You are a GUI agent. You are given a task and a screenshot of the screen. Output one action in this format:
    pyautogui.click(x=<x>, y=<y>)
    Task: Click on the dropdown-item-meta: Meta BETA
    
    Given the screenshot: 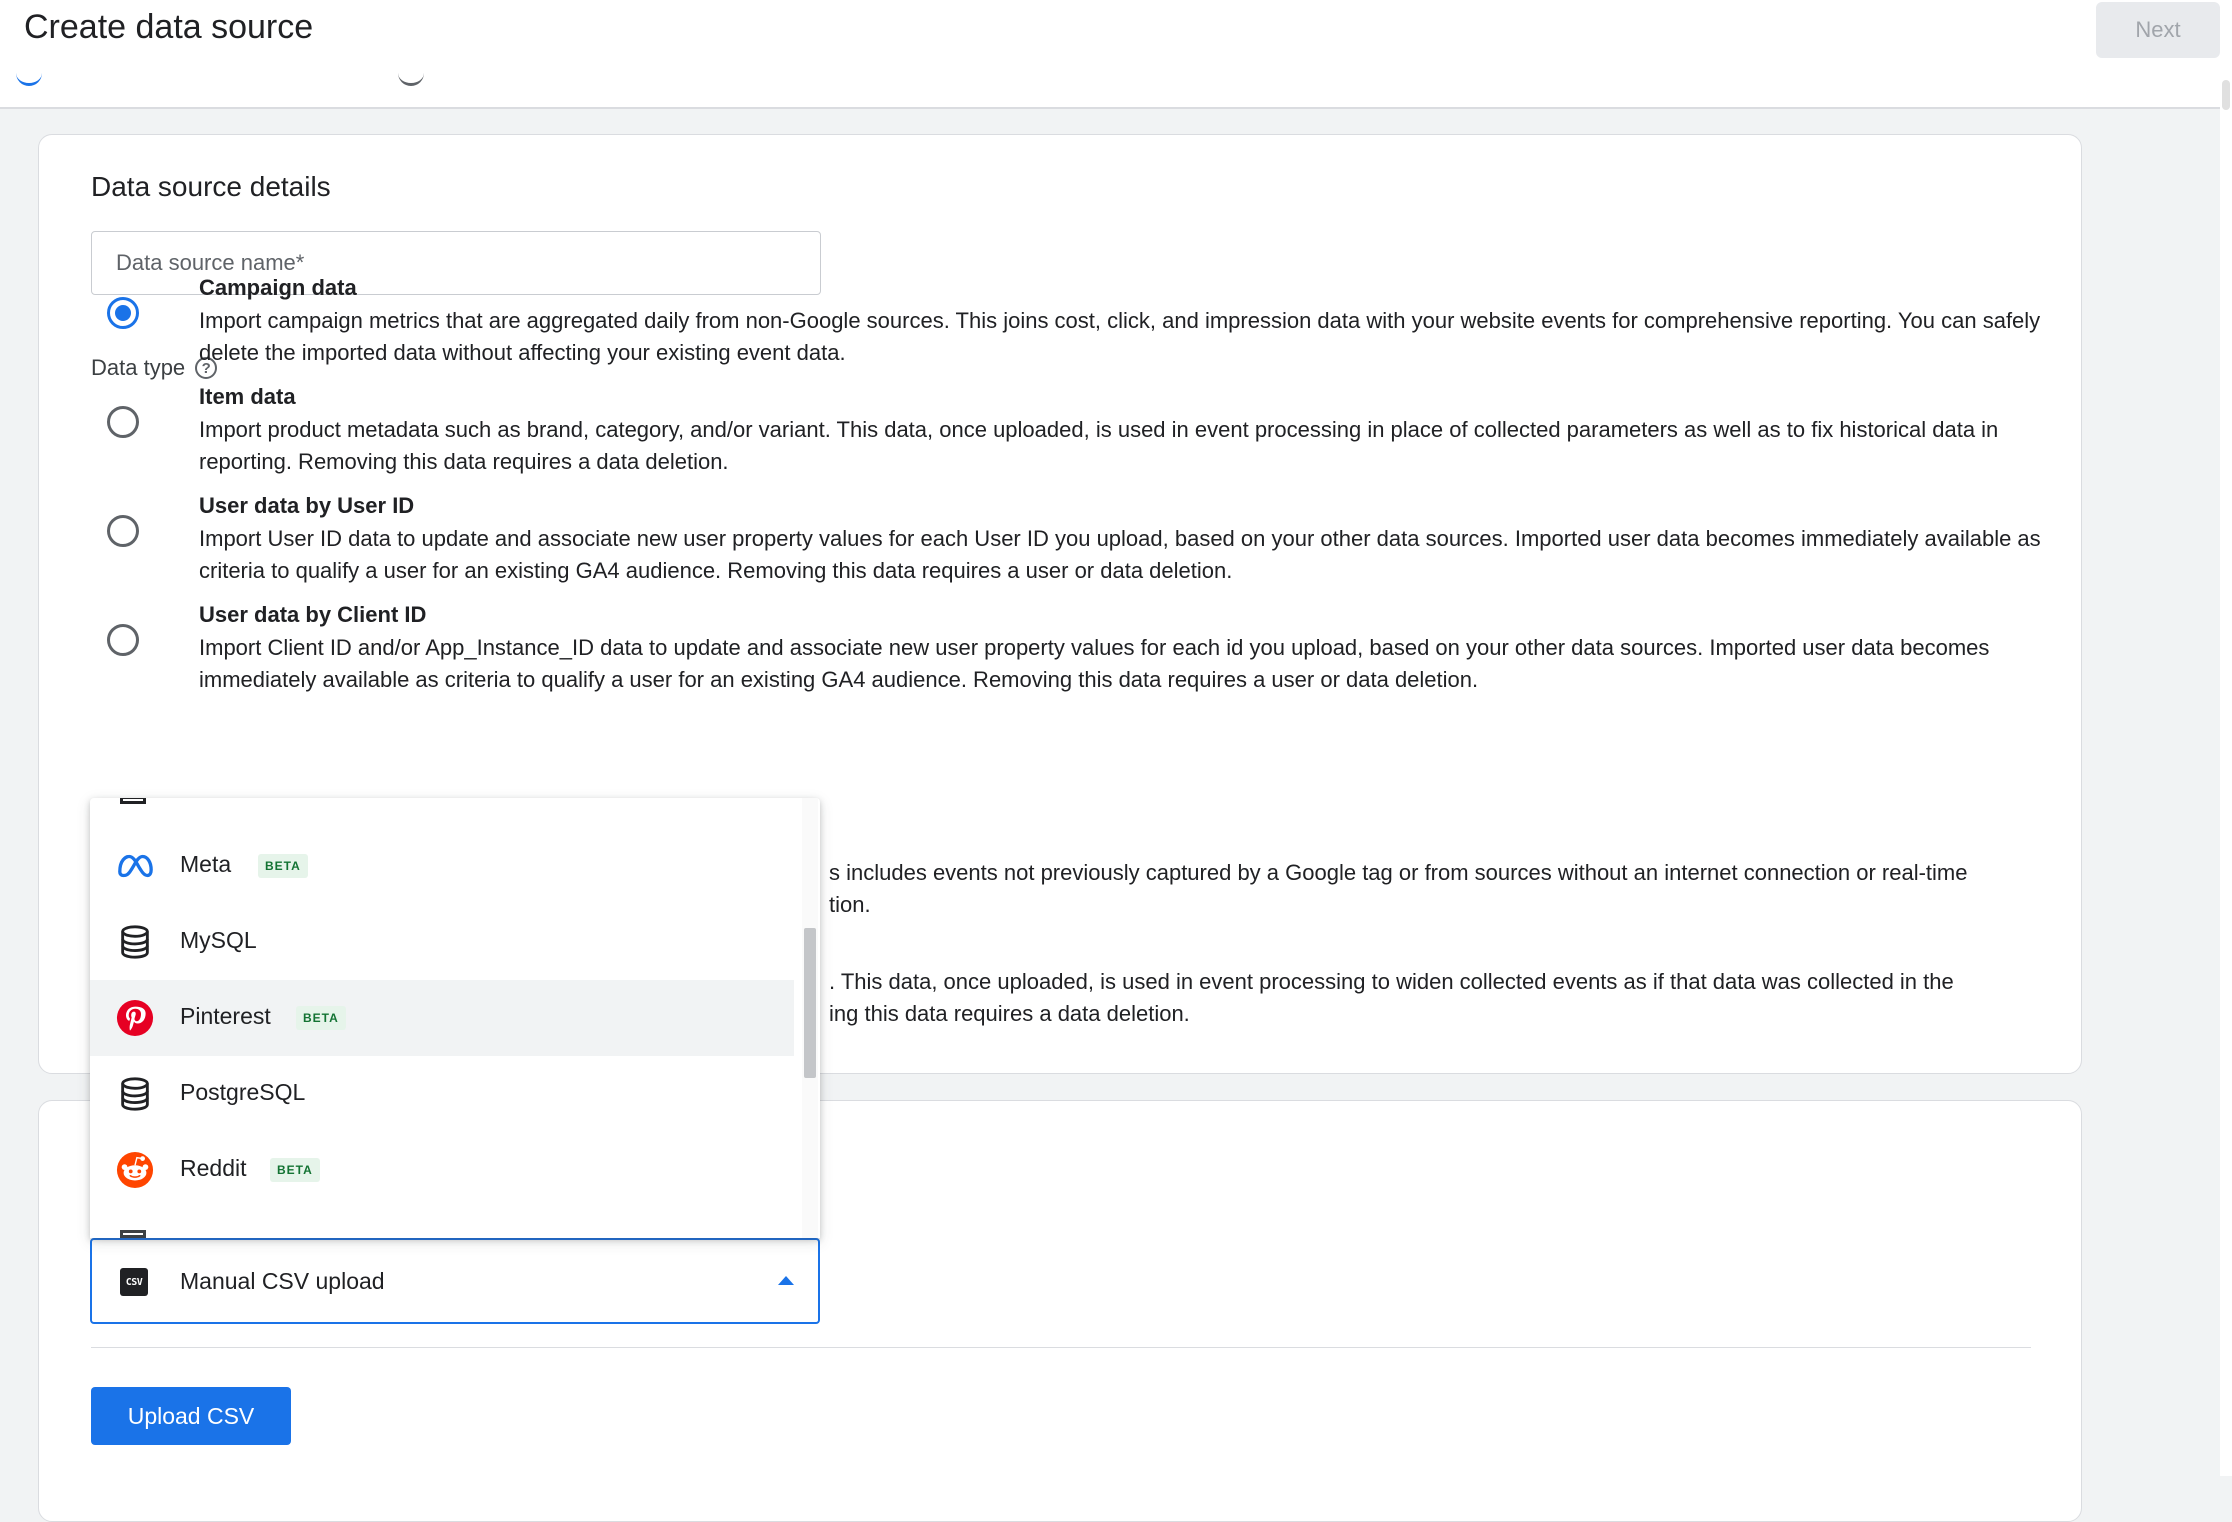 What is the action you would take?
    pyautogui.click(x=442, y=866)
    